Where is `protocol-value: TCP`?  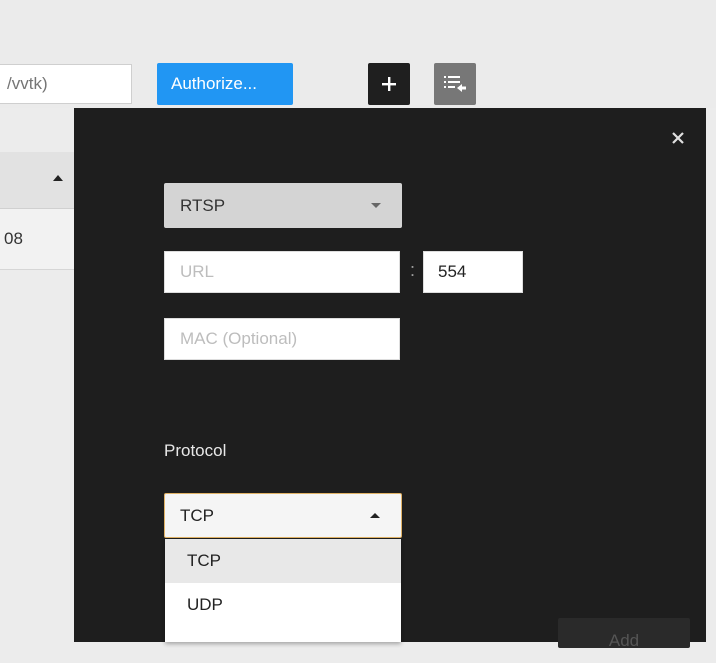 protocol-value: TCP is located at coordinates (197, 515).